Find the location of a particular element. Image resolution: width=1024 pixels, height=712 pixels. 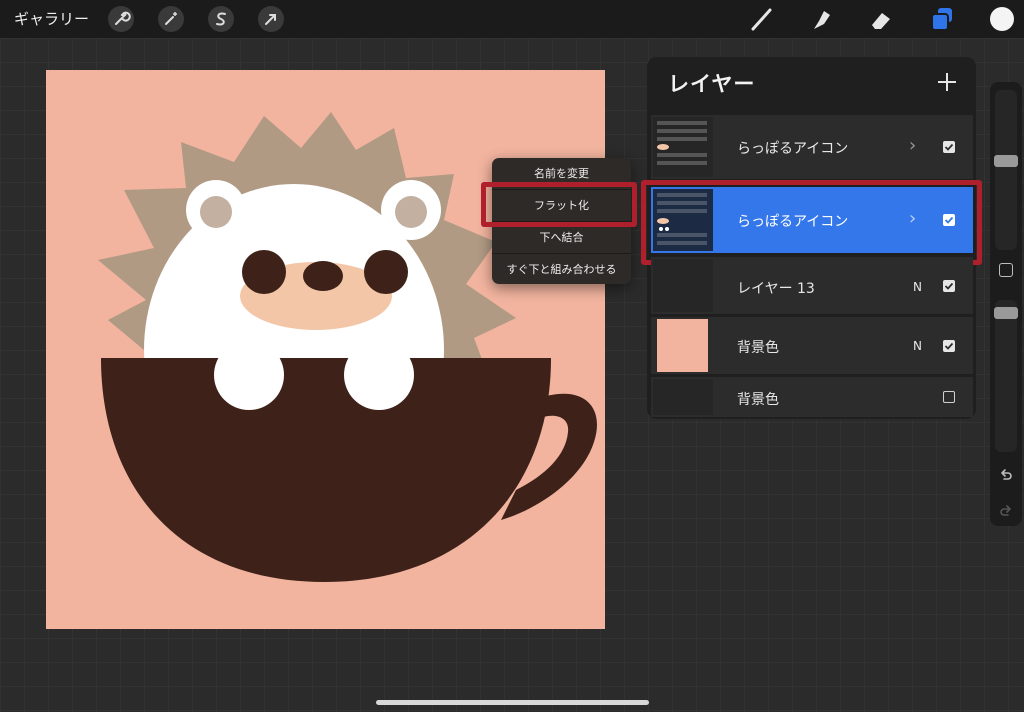

eraser-icon is located at coordinates (880, 19).